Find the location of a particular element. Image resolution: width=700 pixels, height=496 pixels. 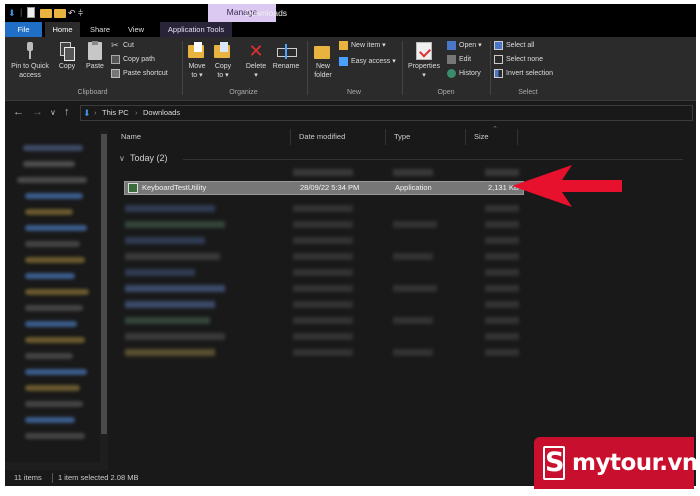

delete-button: ✕ Delete ▾ is located at coordinates (256, 61).